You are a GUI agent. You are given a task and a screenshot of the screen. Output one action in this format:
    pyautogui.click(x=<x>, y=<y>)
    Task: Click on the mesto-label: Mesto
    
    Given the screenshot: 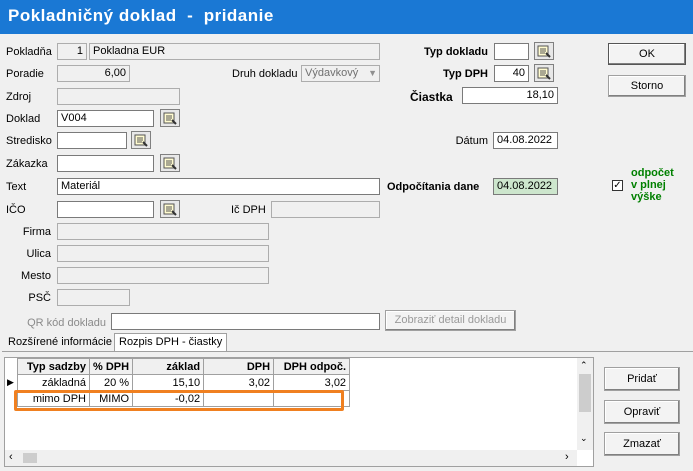 What is the action you would take?
    pyautogui.click(x=36, y=276)
    